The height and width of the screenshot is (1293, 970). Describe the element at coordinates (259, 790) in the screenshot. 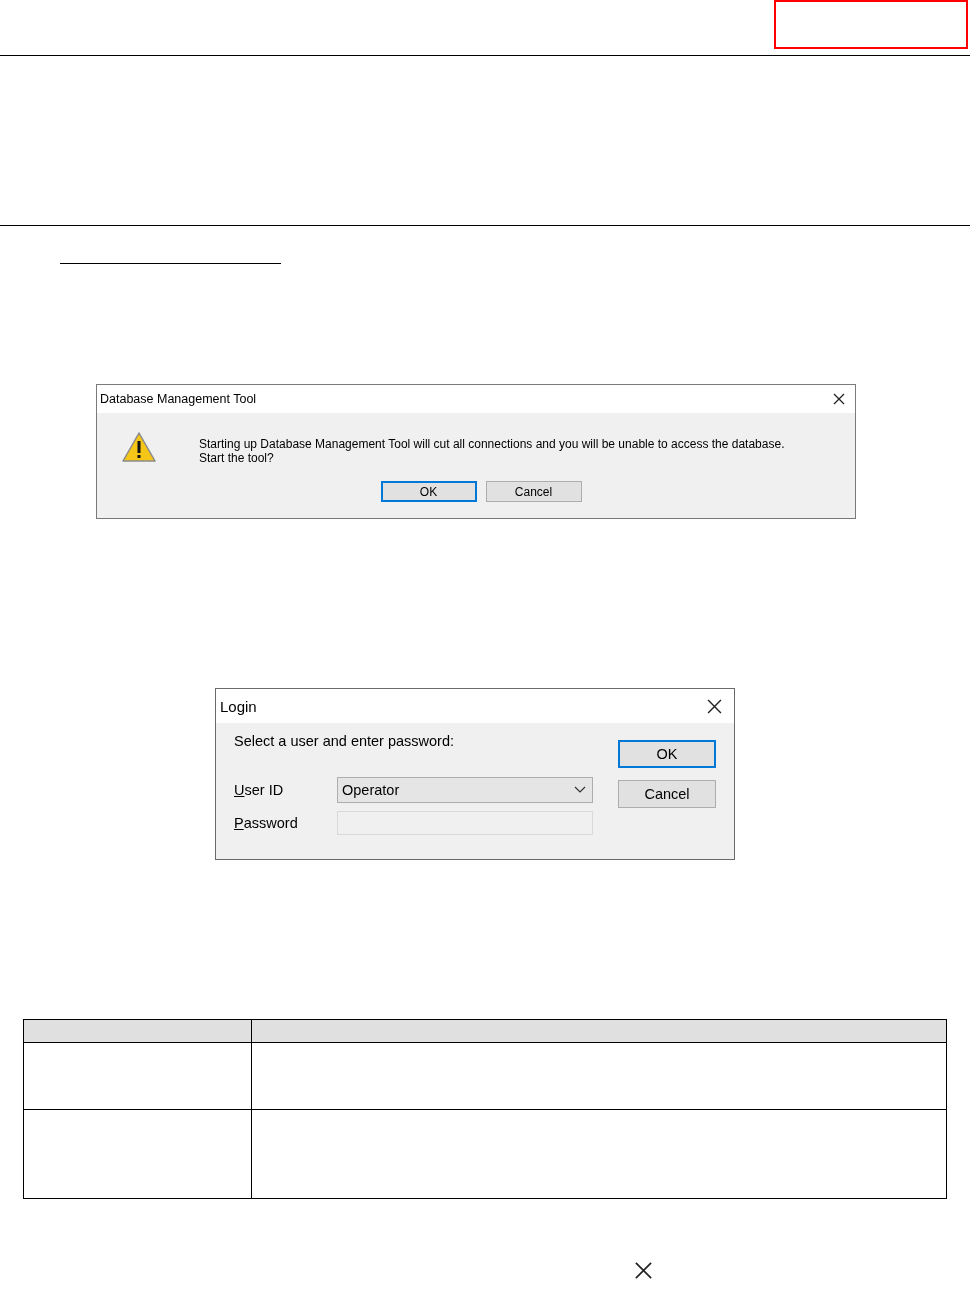

I see `field-label: User ID` at that location.